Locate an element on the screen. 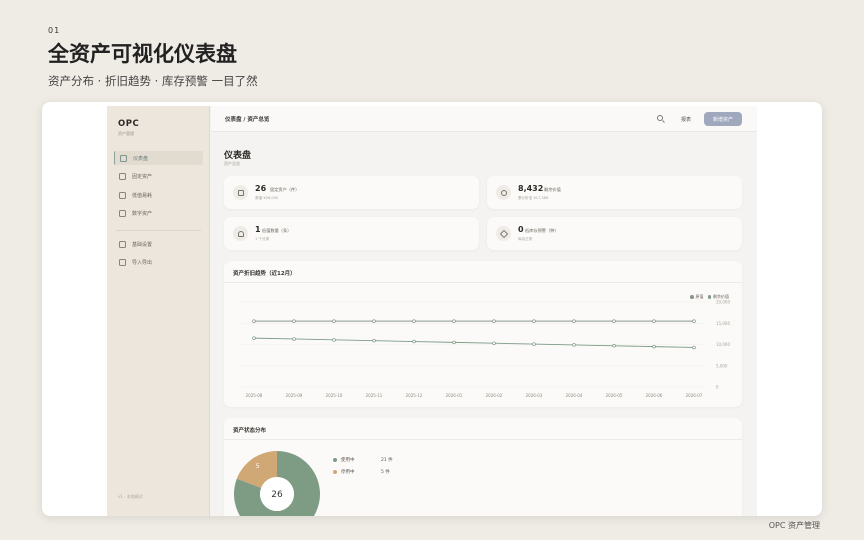  panel-title: 资产状态分布 is located at coordinates (250, 431).